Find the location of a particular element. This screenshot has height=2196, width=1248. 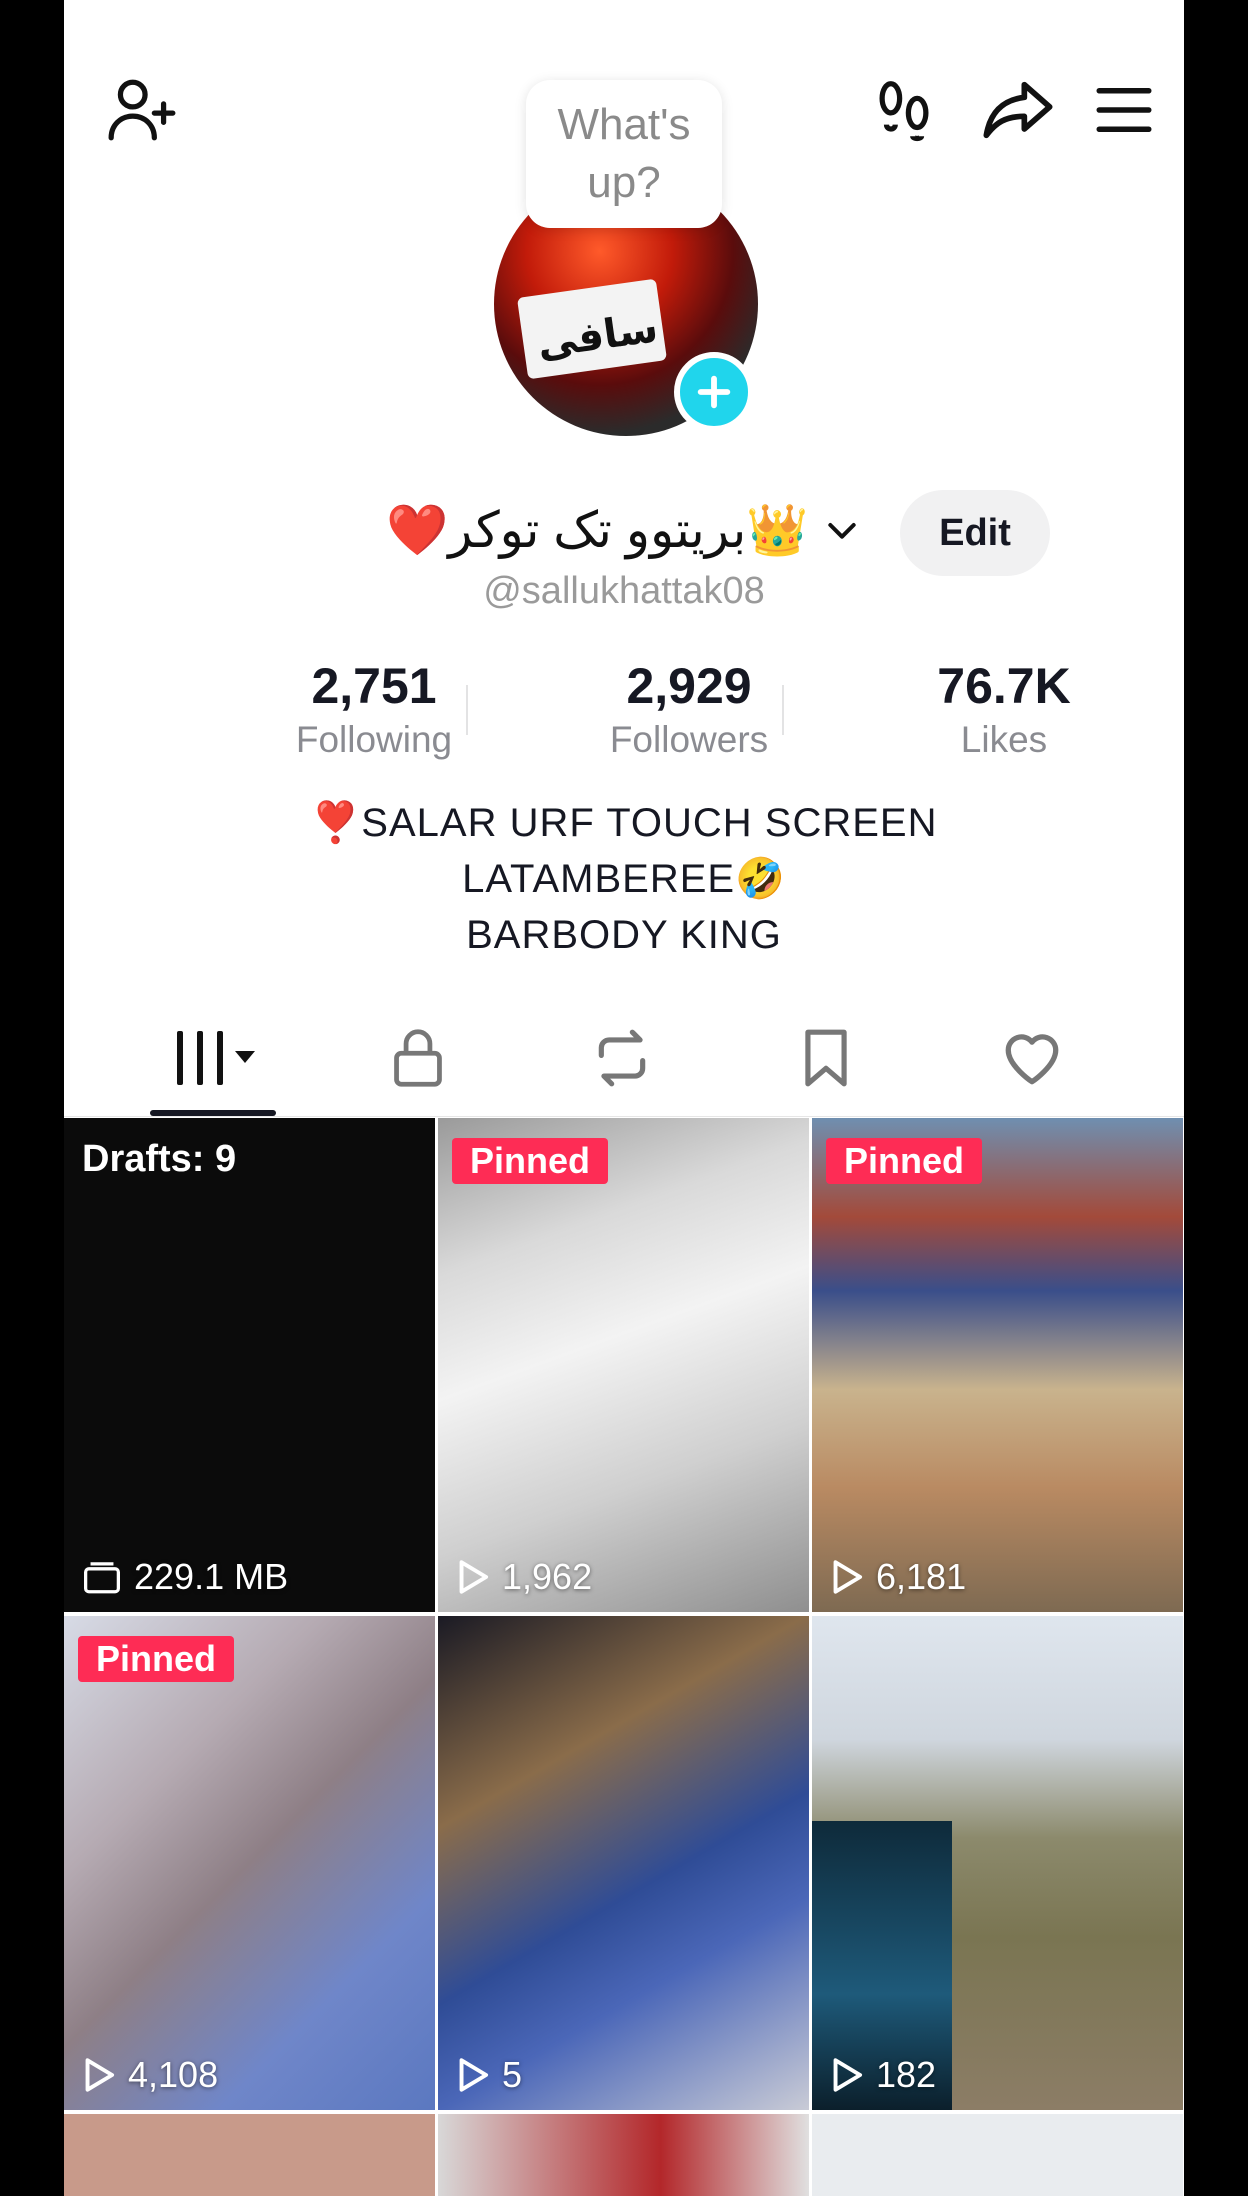

video-tile: Pinned 1,962 is located at coordinates (623, 1365).